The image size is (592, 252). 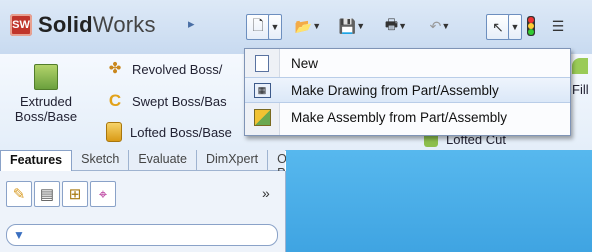 What do you see at coordinates (19, 235) in the screenshot?
I see `filter-icon: ▼` at bounding box center [19, 235].